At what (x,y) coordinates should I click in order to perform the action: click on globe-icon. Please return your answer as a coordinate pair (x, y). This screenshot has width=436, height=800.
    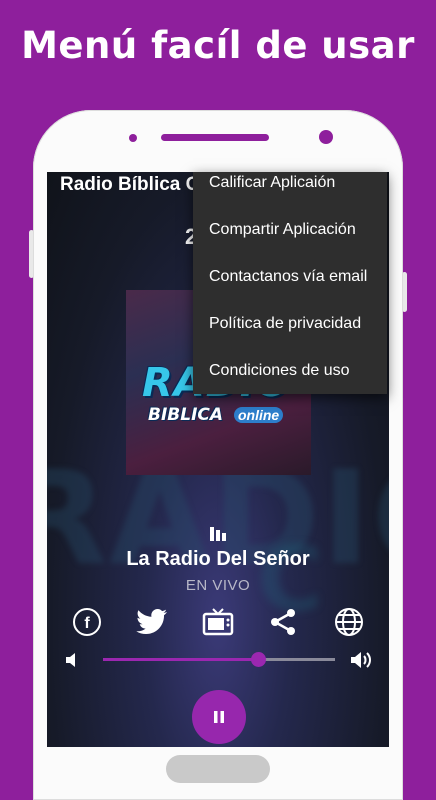
    Looking at the image, I should click on (349, 622).